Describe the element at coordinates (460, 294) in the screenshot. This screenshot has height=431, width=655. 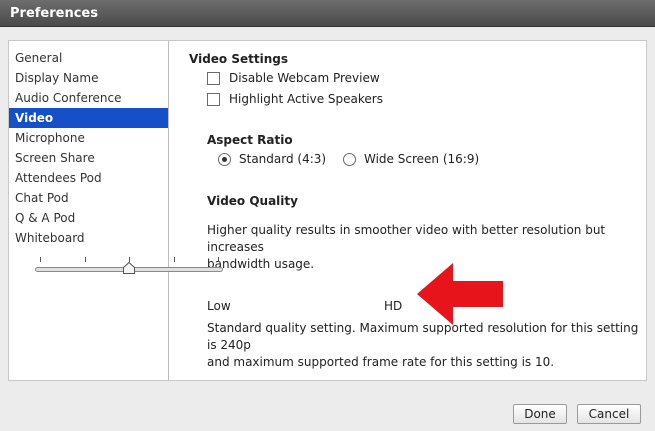
I see `red-arrow-annotation` at that location.